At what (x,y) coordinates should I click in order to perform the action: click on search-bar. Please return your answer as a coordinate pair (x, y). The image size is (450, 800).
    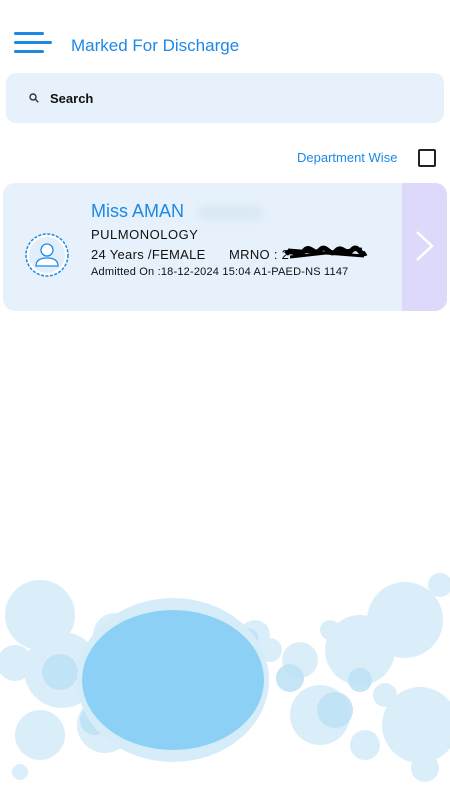
    Looking at the image, I should click on (225, 98).